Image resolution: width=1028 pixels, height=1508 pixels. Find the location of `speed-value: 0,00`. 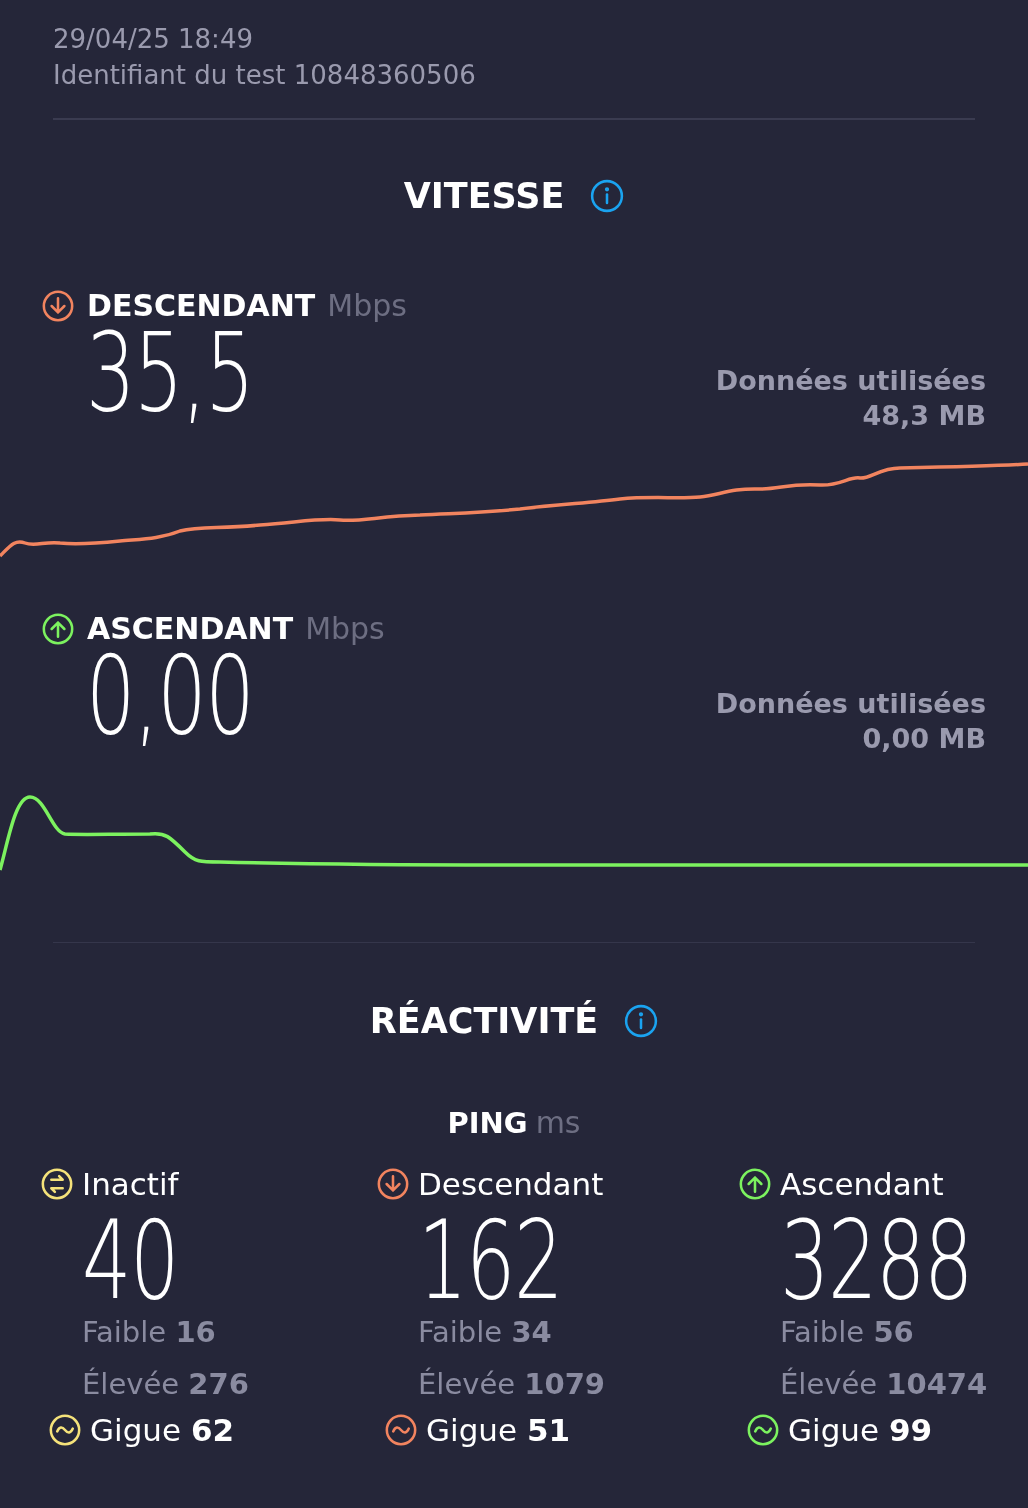

speed-value: 0,00 is located at coordinates (170, 696).